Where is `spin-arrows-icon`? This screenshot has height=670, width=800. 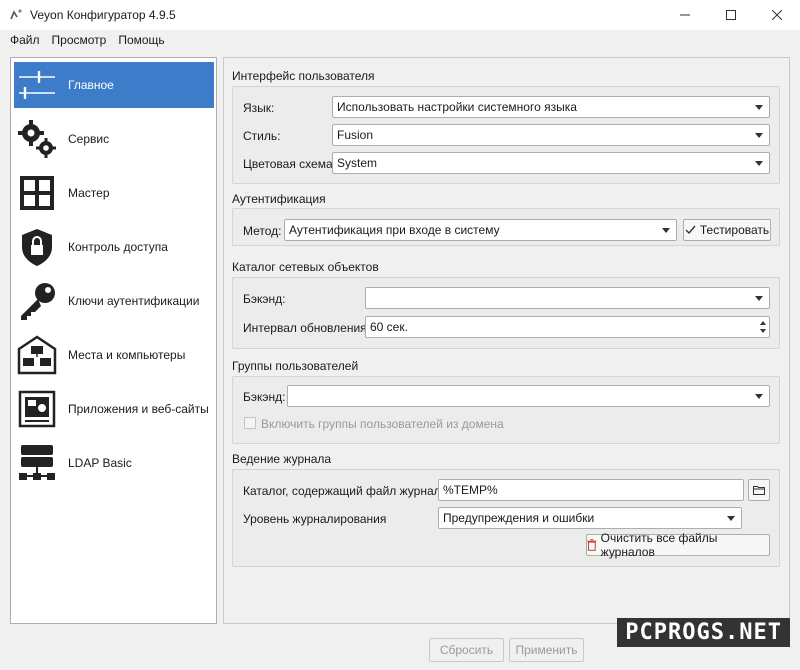
spin-arrows-icon is located at coordinates (763, 327).